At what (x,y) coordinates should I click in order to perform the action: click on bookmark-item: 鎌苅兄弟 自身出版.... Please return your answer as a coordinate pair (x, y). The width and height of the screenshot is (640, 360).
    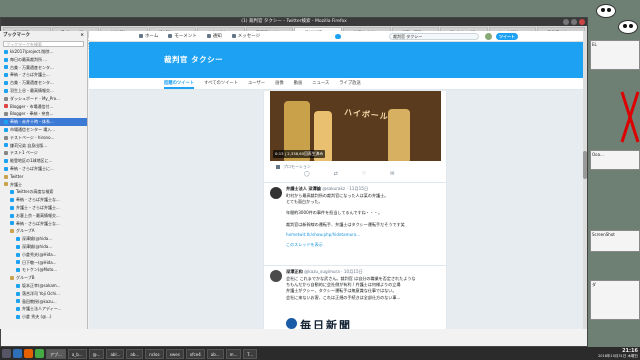
    Looking at the image, I should click on (43, 146).